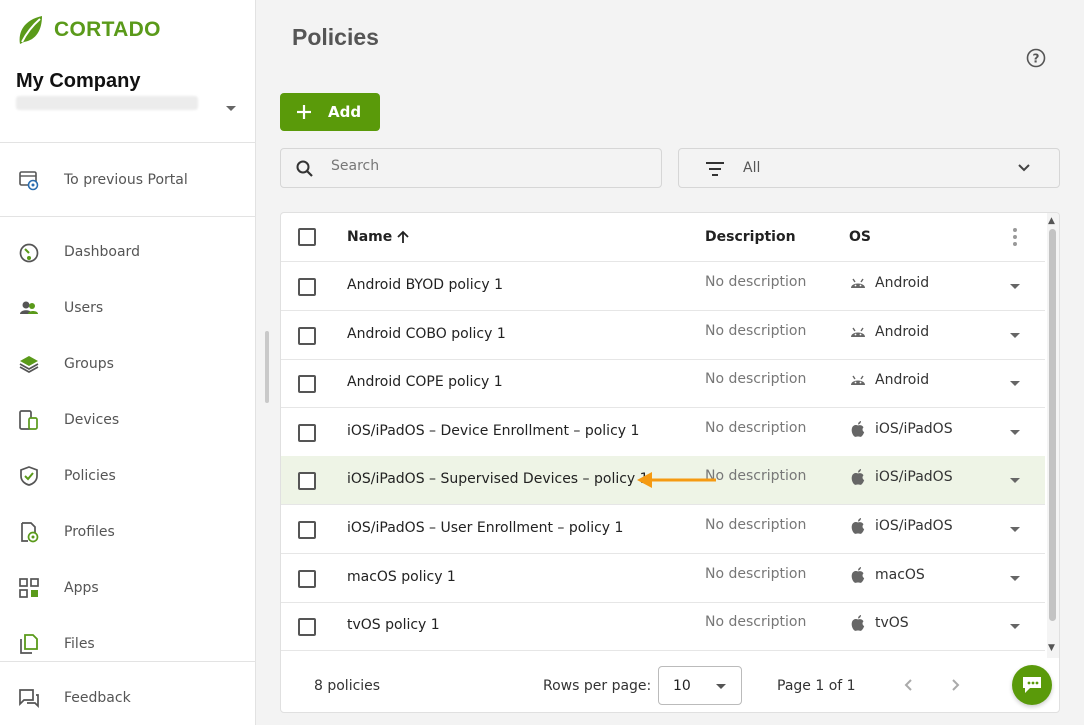 The width and height of the screenshot is (1084, 725). Describe the element at coordinates (81, 588) in the screenshot. I see `sidebar-item-label: Apps` at that location.